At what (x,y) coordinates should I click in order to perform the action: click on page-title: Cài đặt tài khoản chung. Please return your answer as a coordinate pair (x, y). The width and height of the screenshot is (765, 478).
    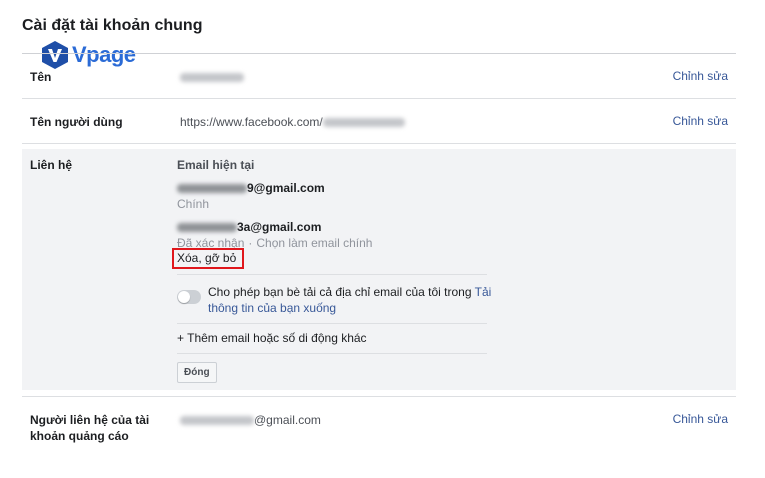
    Looking at the image, I should click on (112, 25).